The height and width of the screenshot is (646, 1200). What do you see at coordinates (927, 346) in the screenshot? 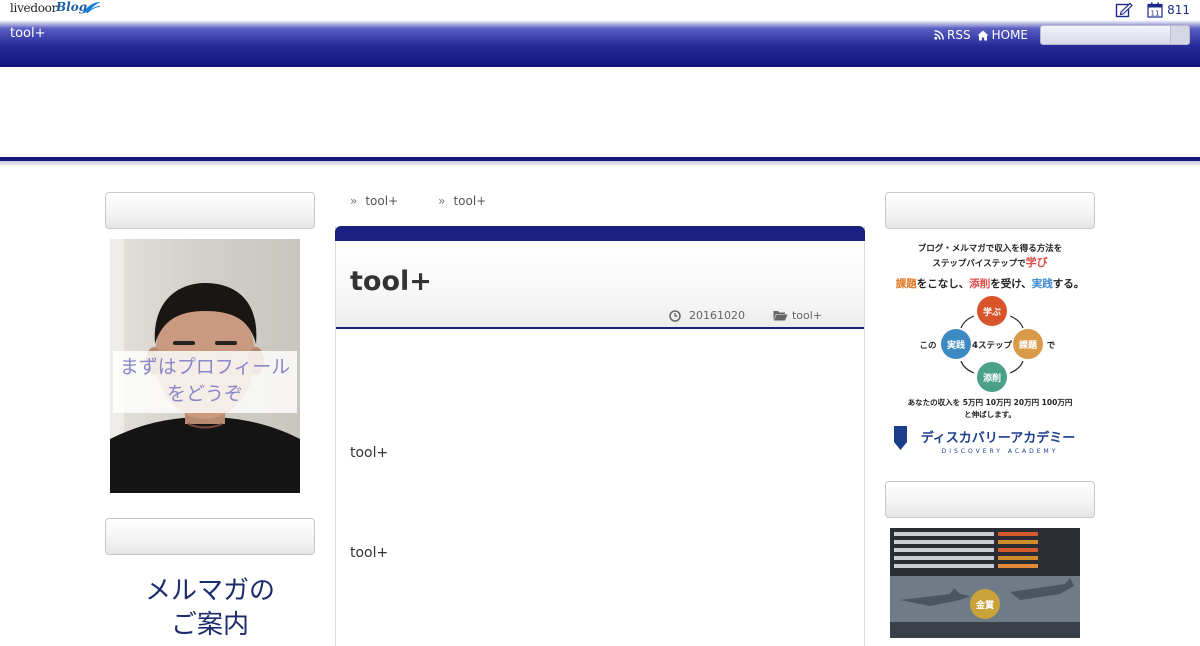
I see `cycle-left-word: この` at bounding box center [927, 346].